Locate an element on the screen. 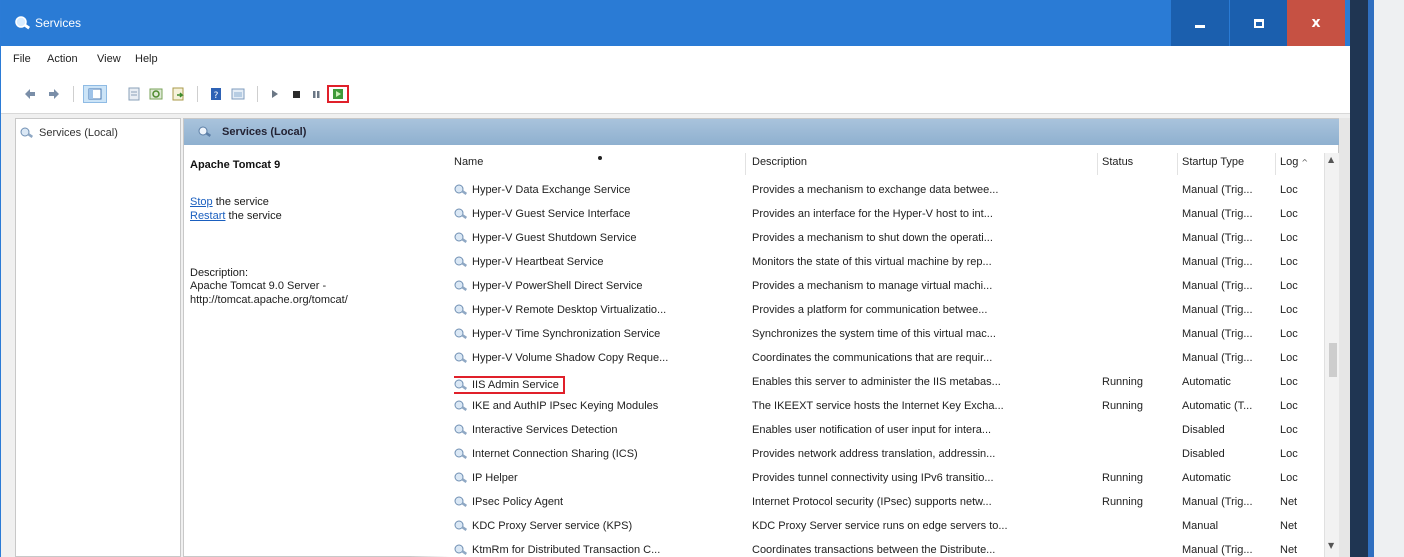  properties-button is located at coordinates (134, 94).